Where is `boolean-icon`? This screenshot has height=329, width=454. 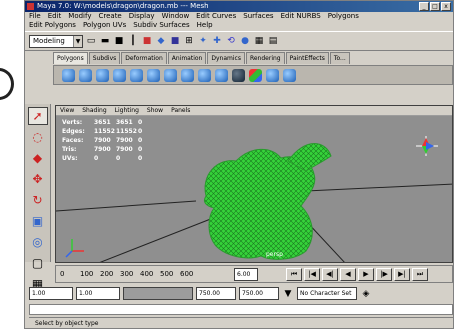
boolean-icon is located at coordinates (255, 75).